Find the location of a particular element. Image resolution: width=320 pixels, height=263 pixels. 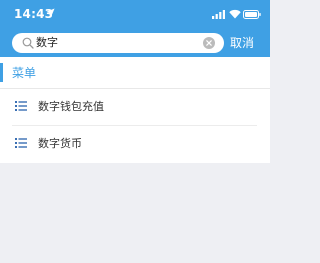

section-accent-bar is located at coordinates (1, 72).